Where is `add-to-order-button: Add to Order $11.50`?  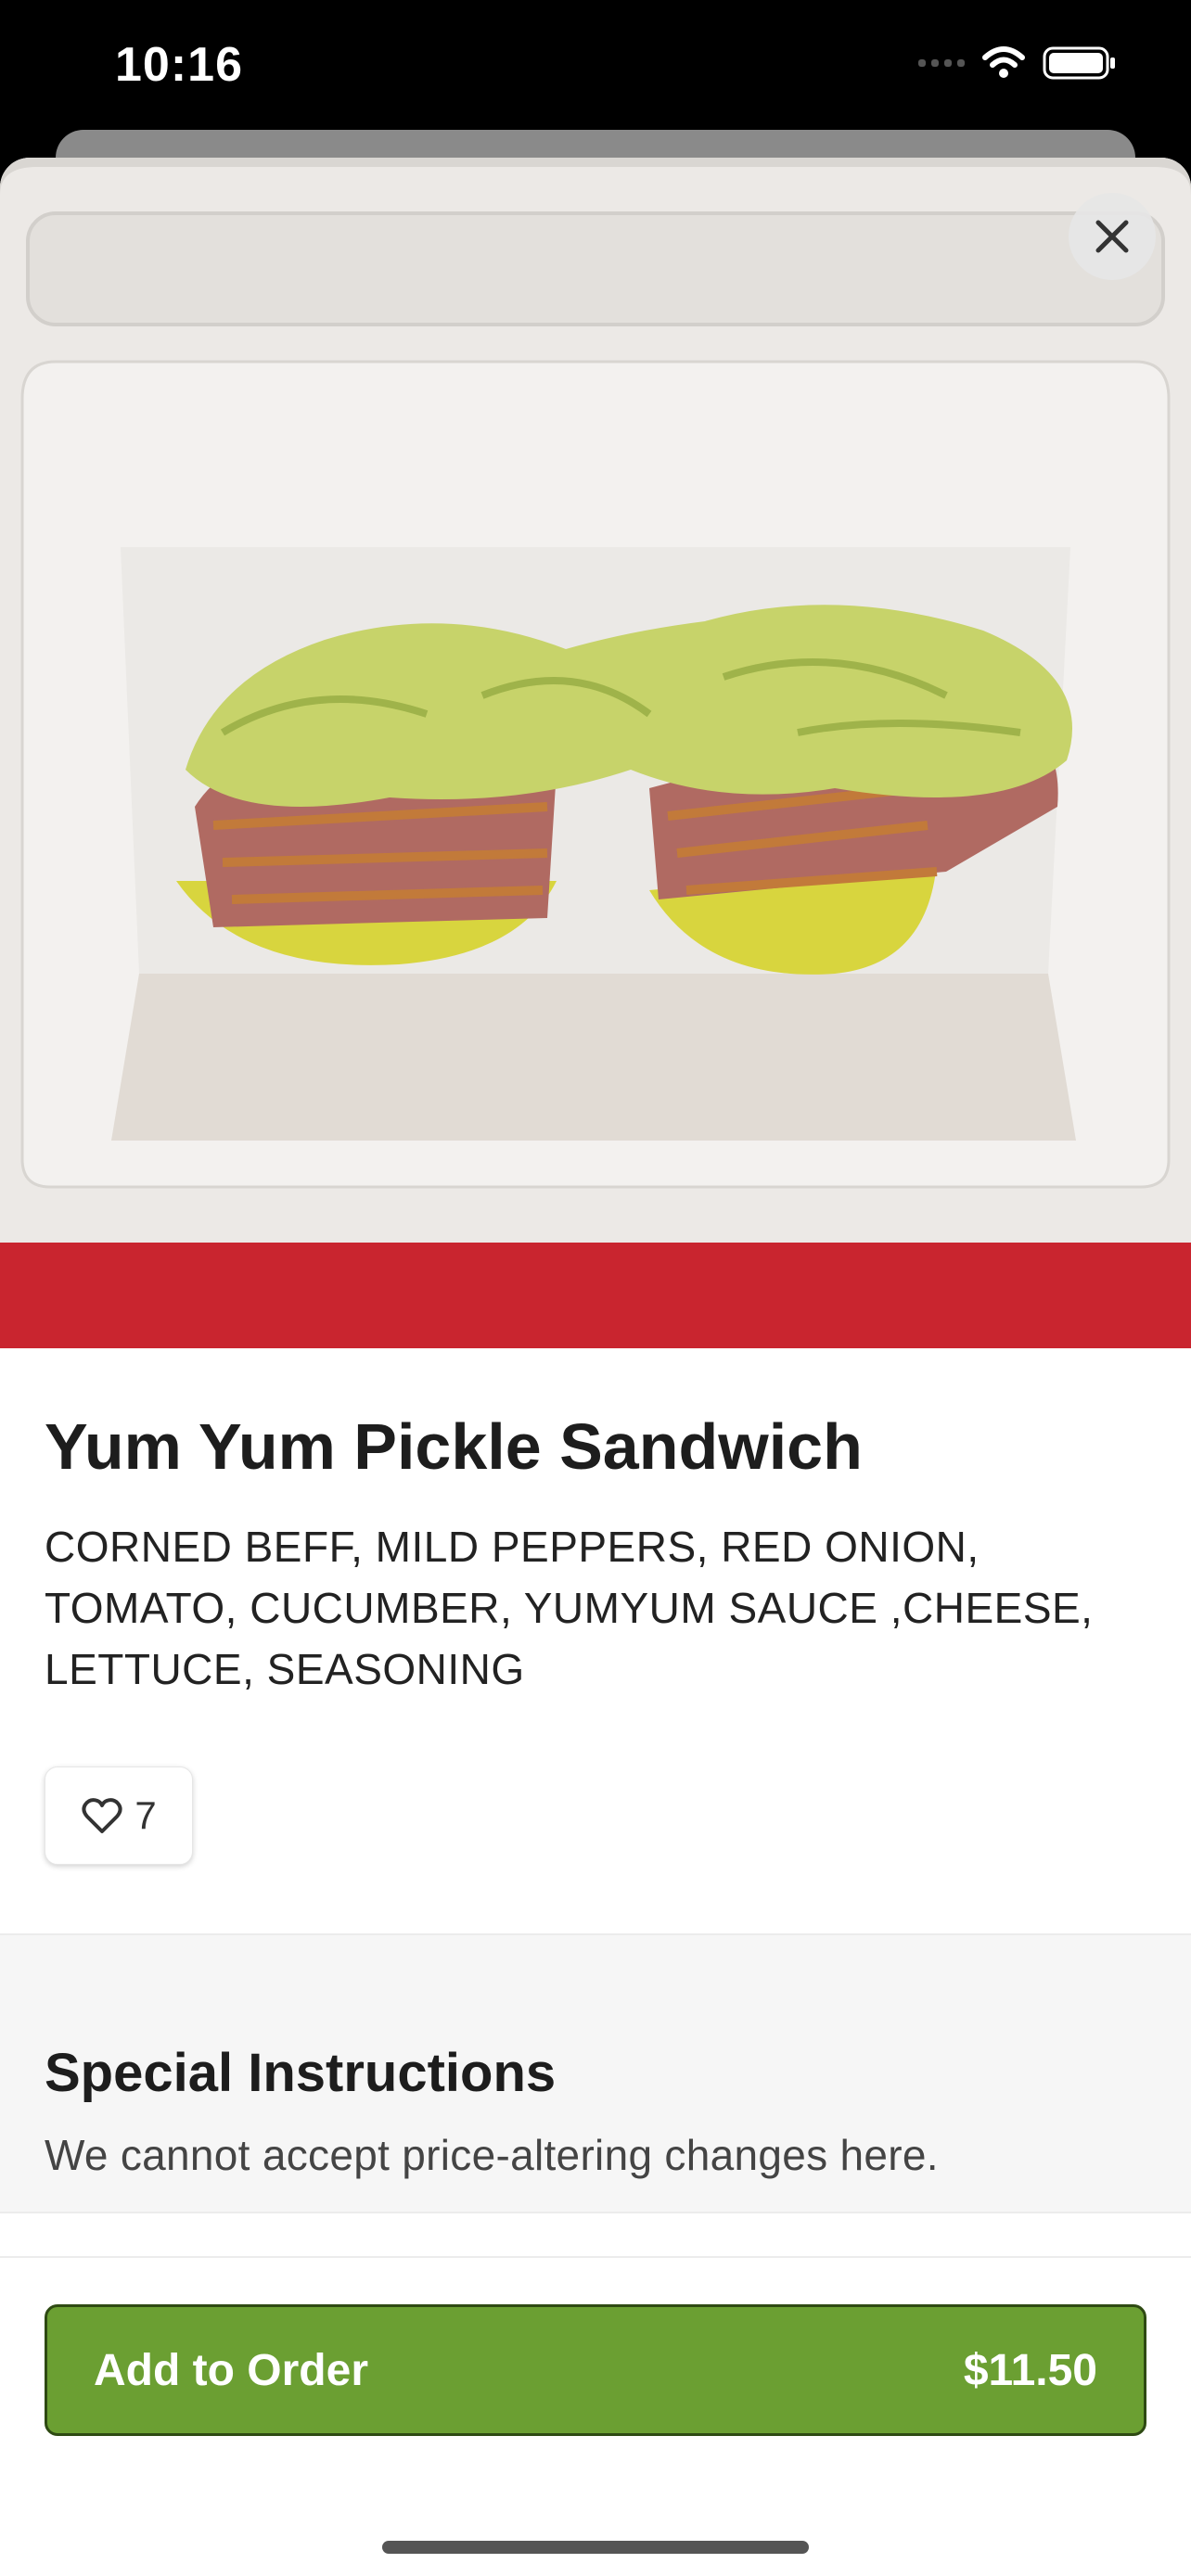 add-to-order-button: Add to Order $11.50 is located at coordinates (595, 2370).